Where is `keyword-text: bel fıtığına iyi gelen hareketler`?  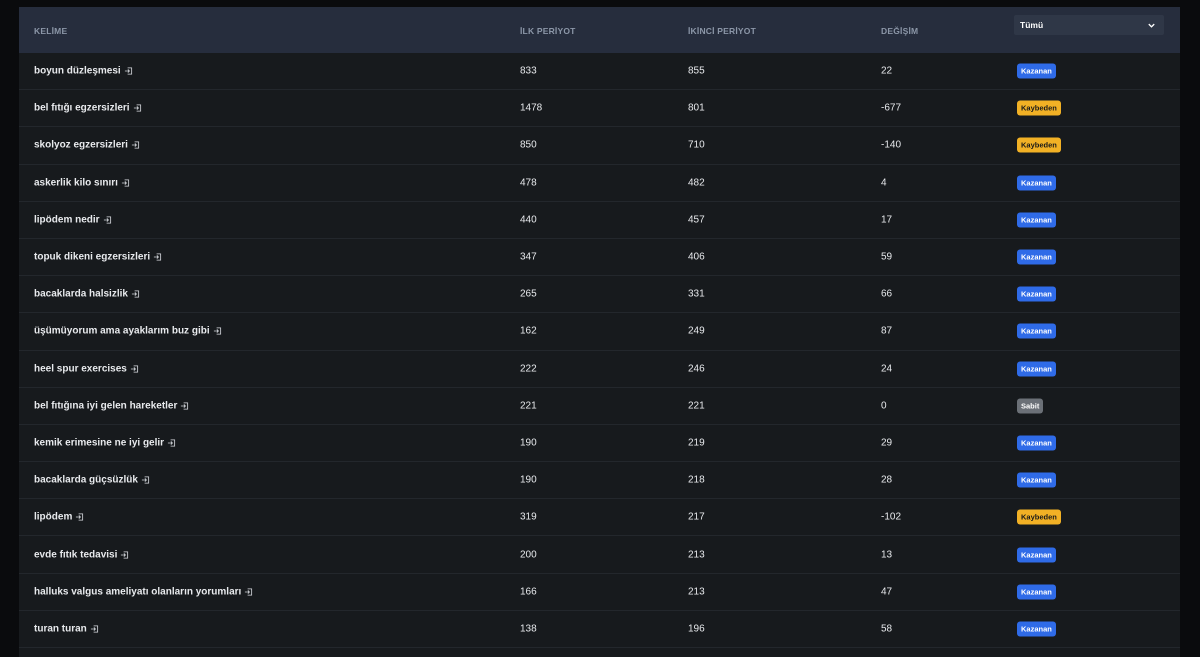 keyword-text: bel fıtığına iyi gelen hareketler is located at coordinates (106, 406).